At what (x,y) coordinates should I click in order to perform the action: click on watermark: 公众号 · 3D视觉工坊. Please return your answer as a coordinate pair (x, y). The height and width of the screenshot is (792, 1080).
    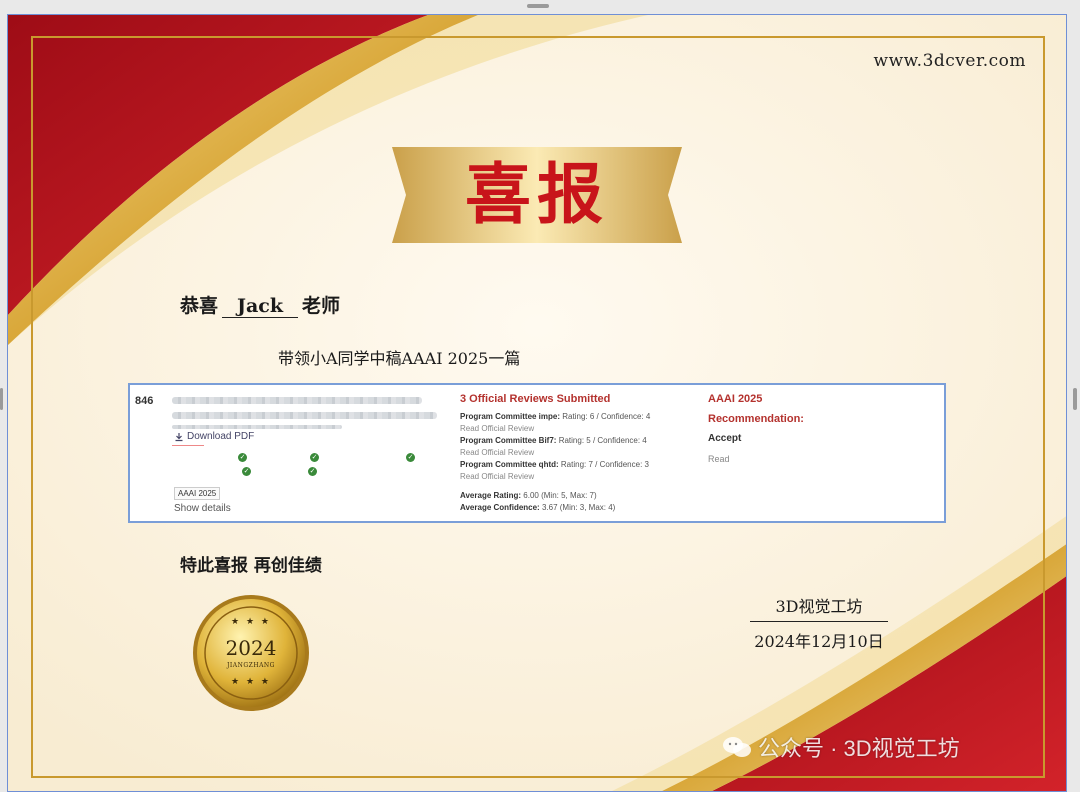
    Looking at the image, I should click on (841, 747).